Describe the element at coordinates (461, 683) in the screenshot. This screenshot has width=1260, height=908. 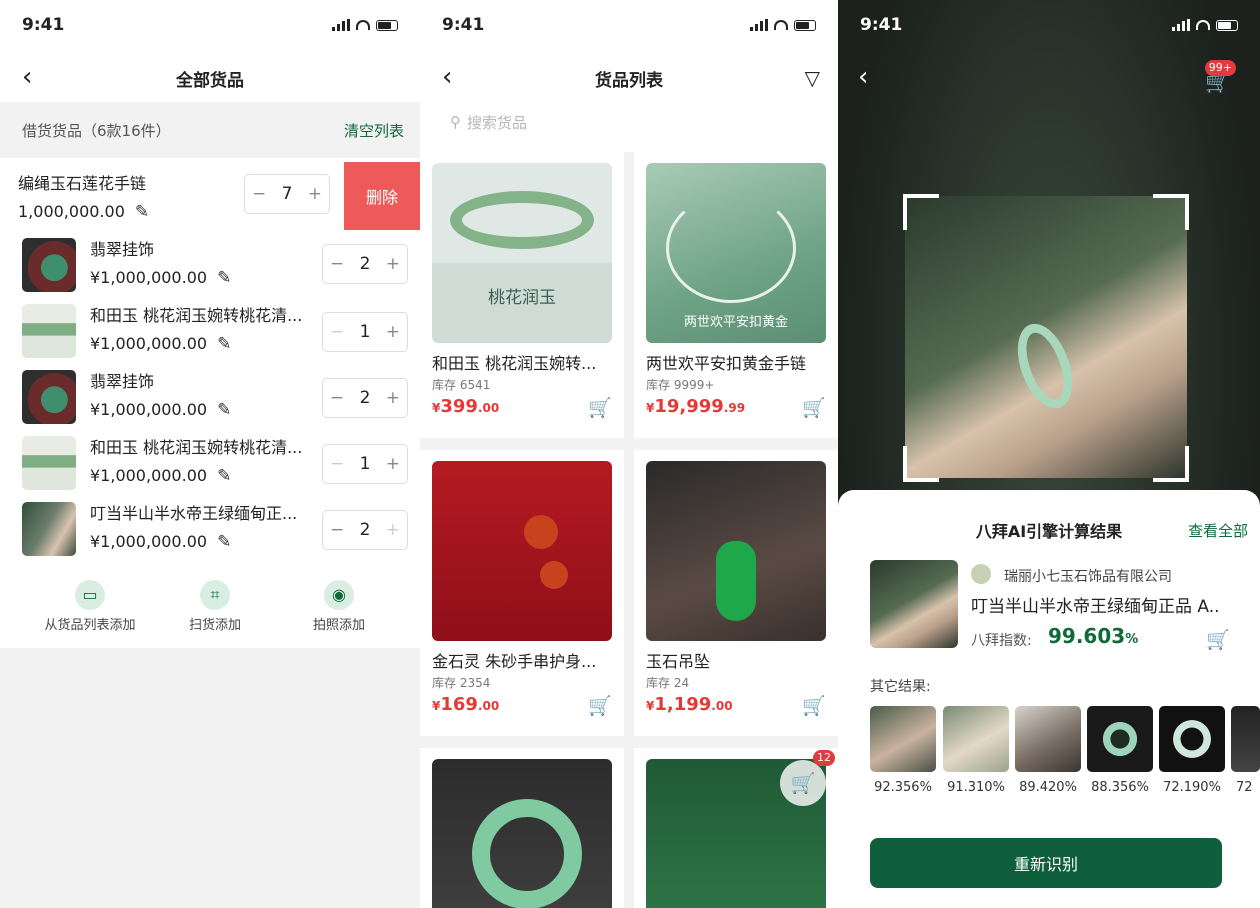
I see `product-stock: 库存 2354` at that location.